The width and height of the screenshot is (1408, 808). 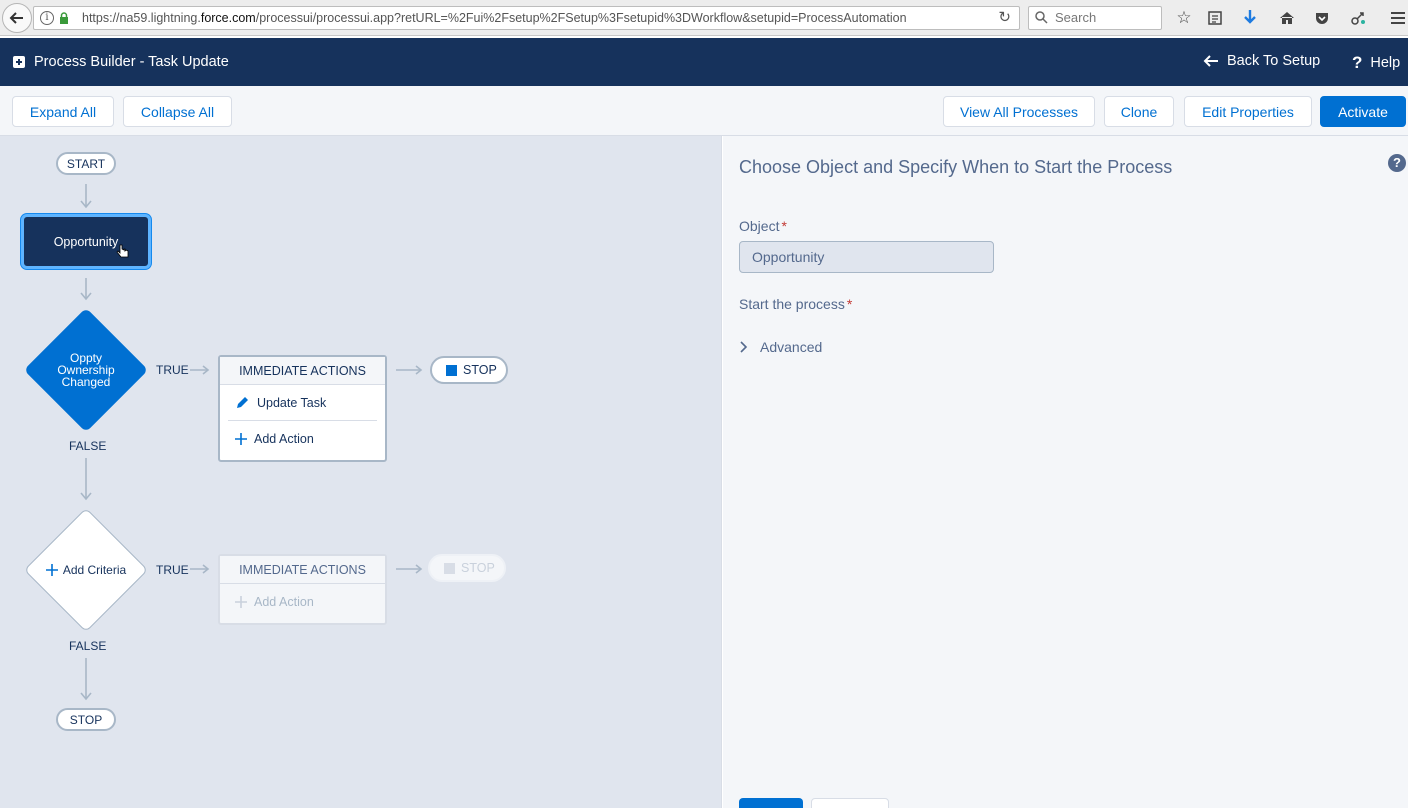 What do you see at coordinates (47, 18) in the screenshot?
I see `info-icon: i` at bounding box center [47, 18].